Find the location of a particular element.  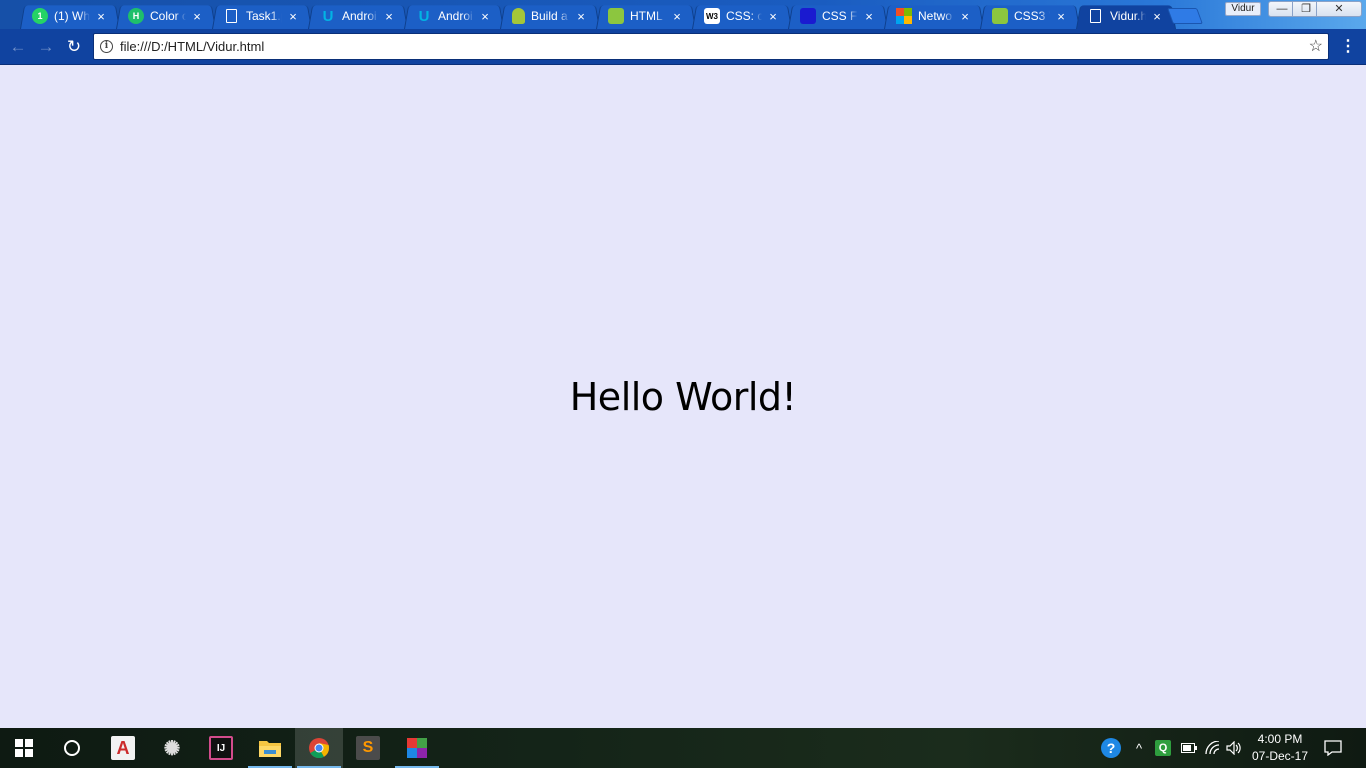

tab-title: CSS: co is located at coordinates (744, 16).